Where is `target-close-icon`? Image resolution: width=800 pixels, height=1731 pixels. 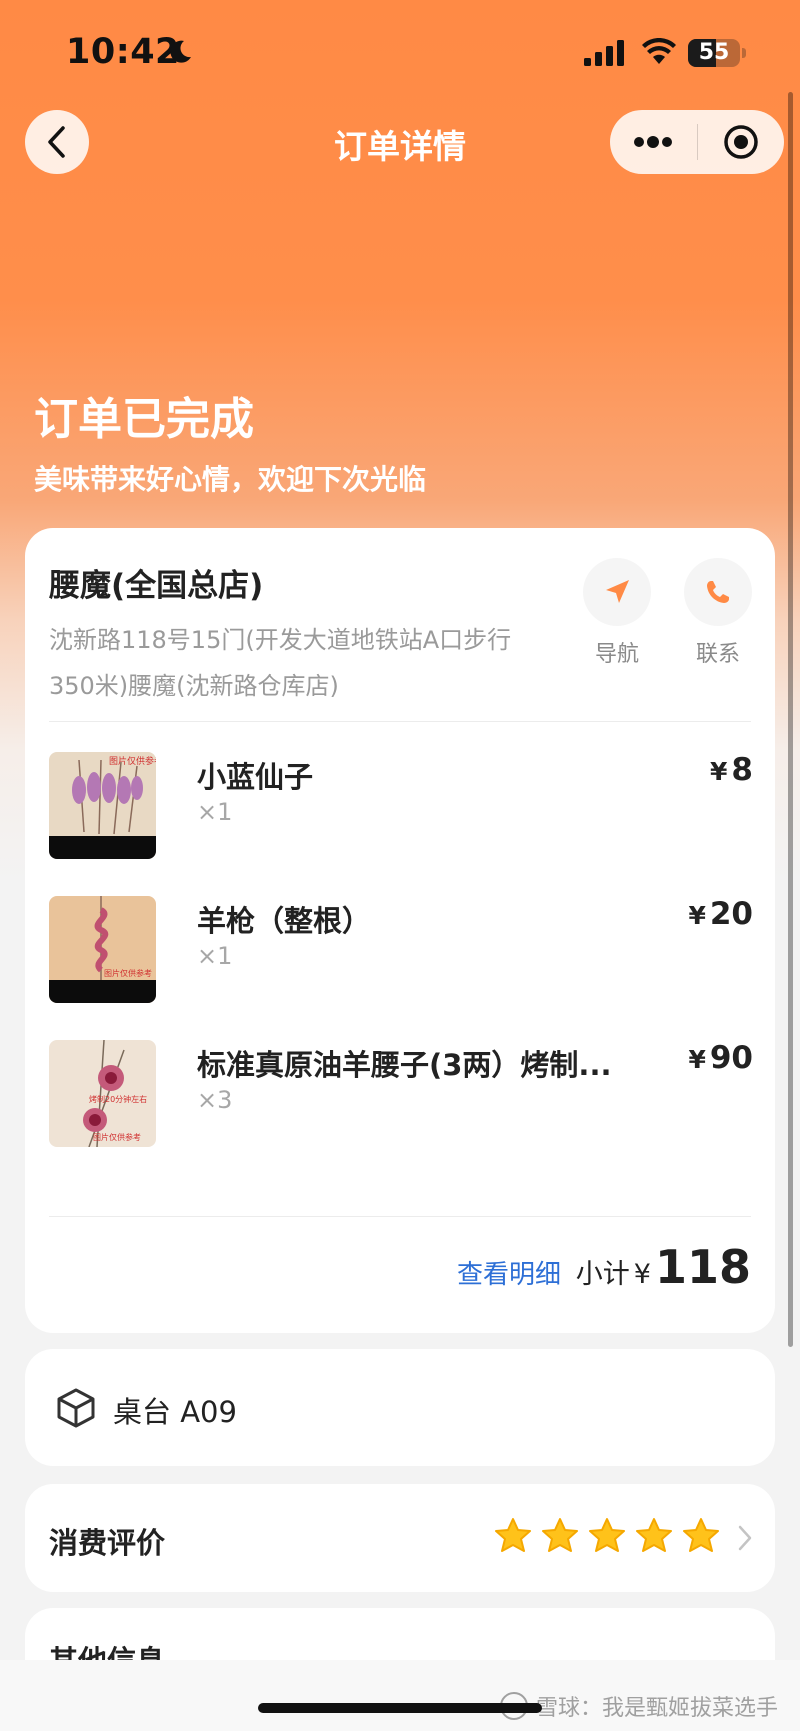 target-close-icon is located at coordinates (741, 142).